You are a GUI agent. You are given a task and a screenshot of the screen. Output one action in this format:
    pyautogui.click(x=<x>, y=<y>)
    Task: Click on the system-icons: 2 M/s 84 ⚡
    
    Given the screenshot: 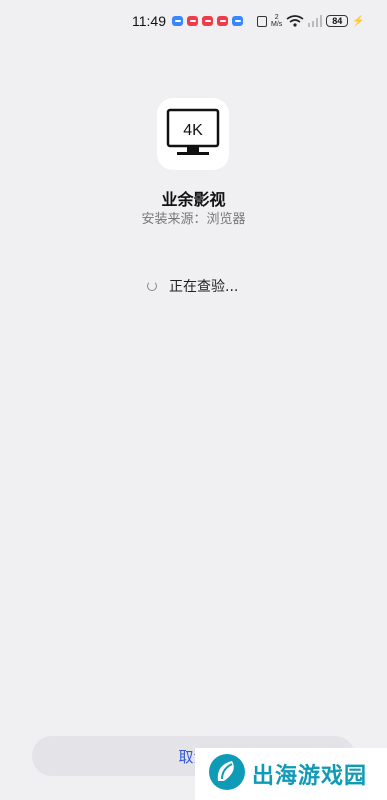 What is the action you would take?
    pyautogui.click(x=311, y=21)
    